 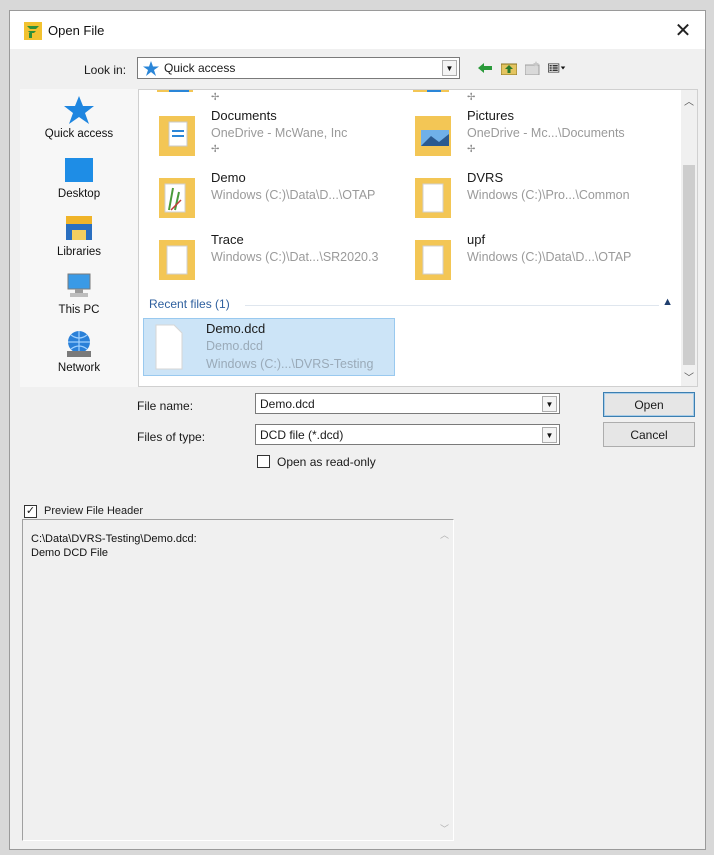 I want to click on title-bar: Open File ✕, so click(x=357, y=30).